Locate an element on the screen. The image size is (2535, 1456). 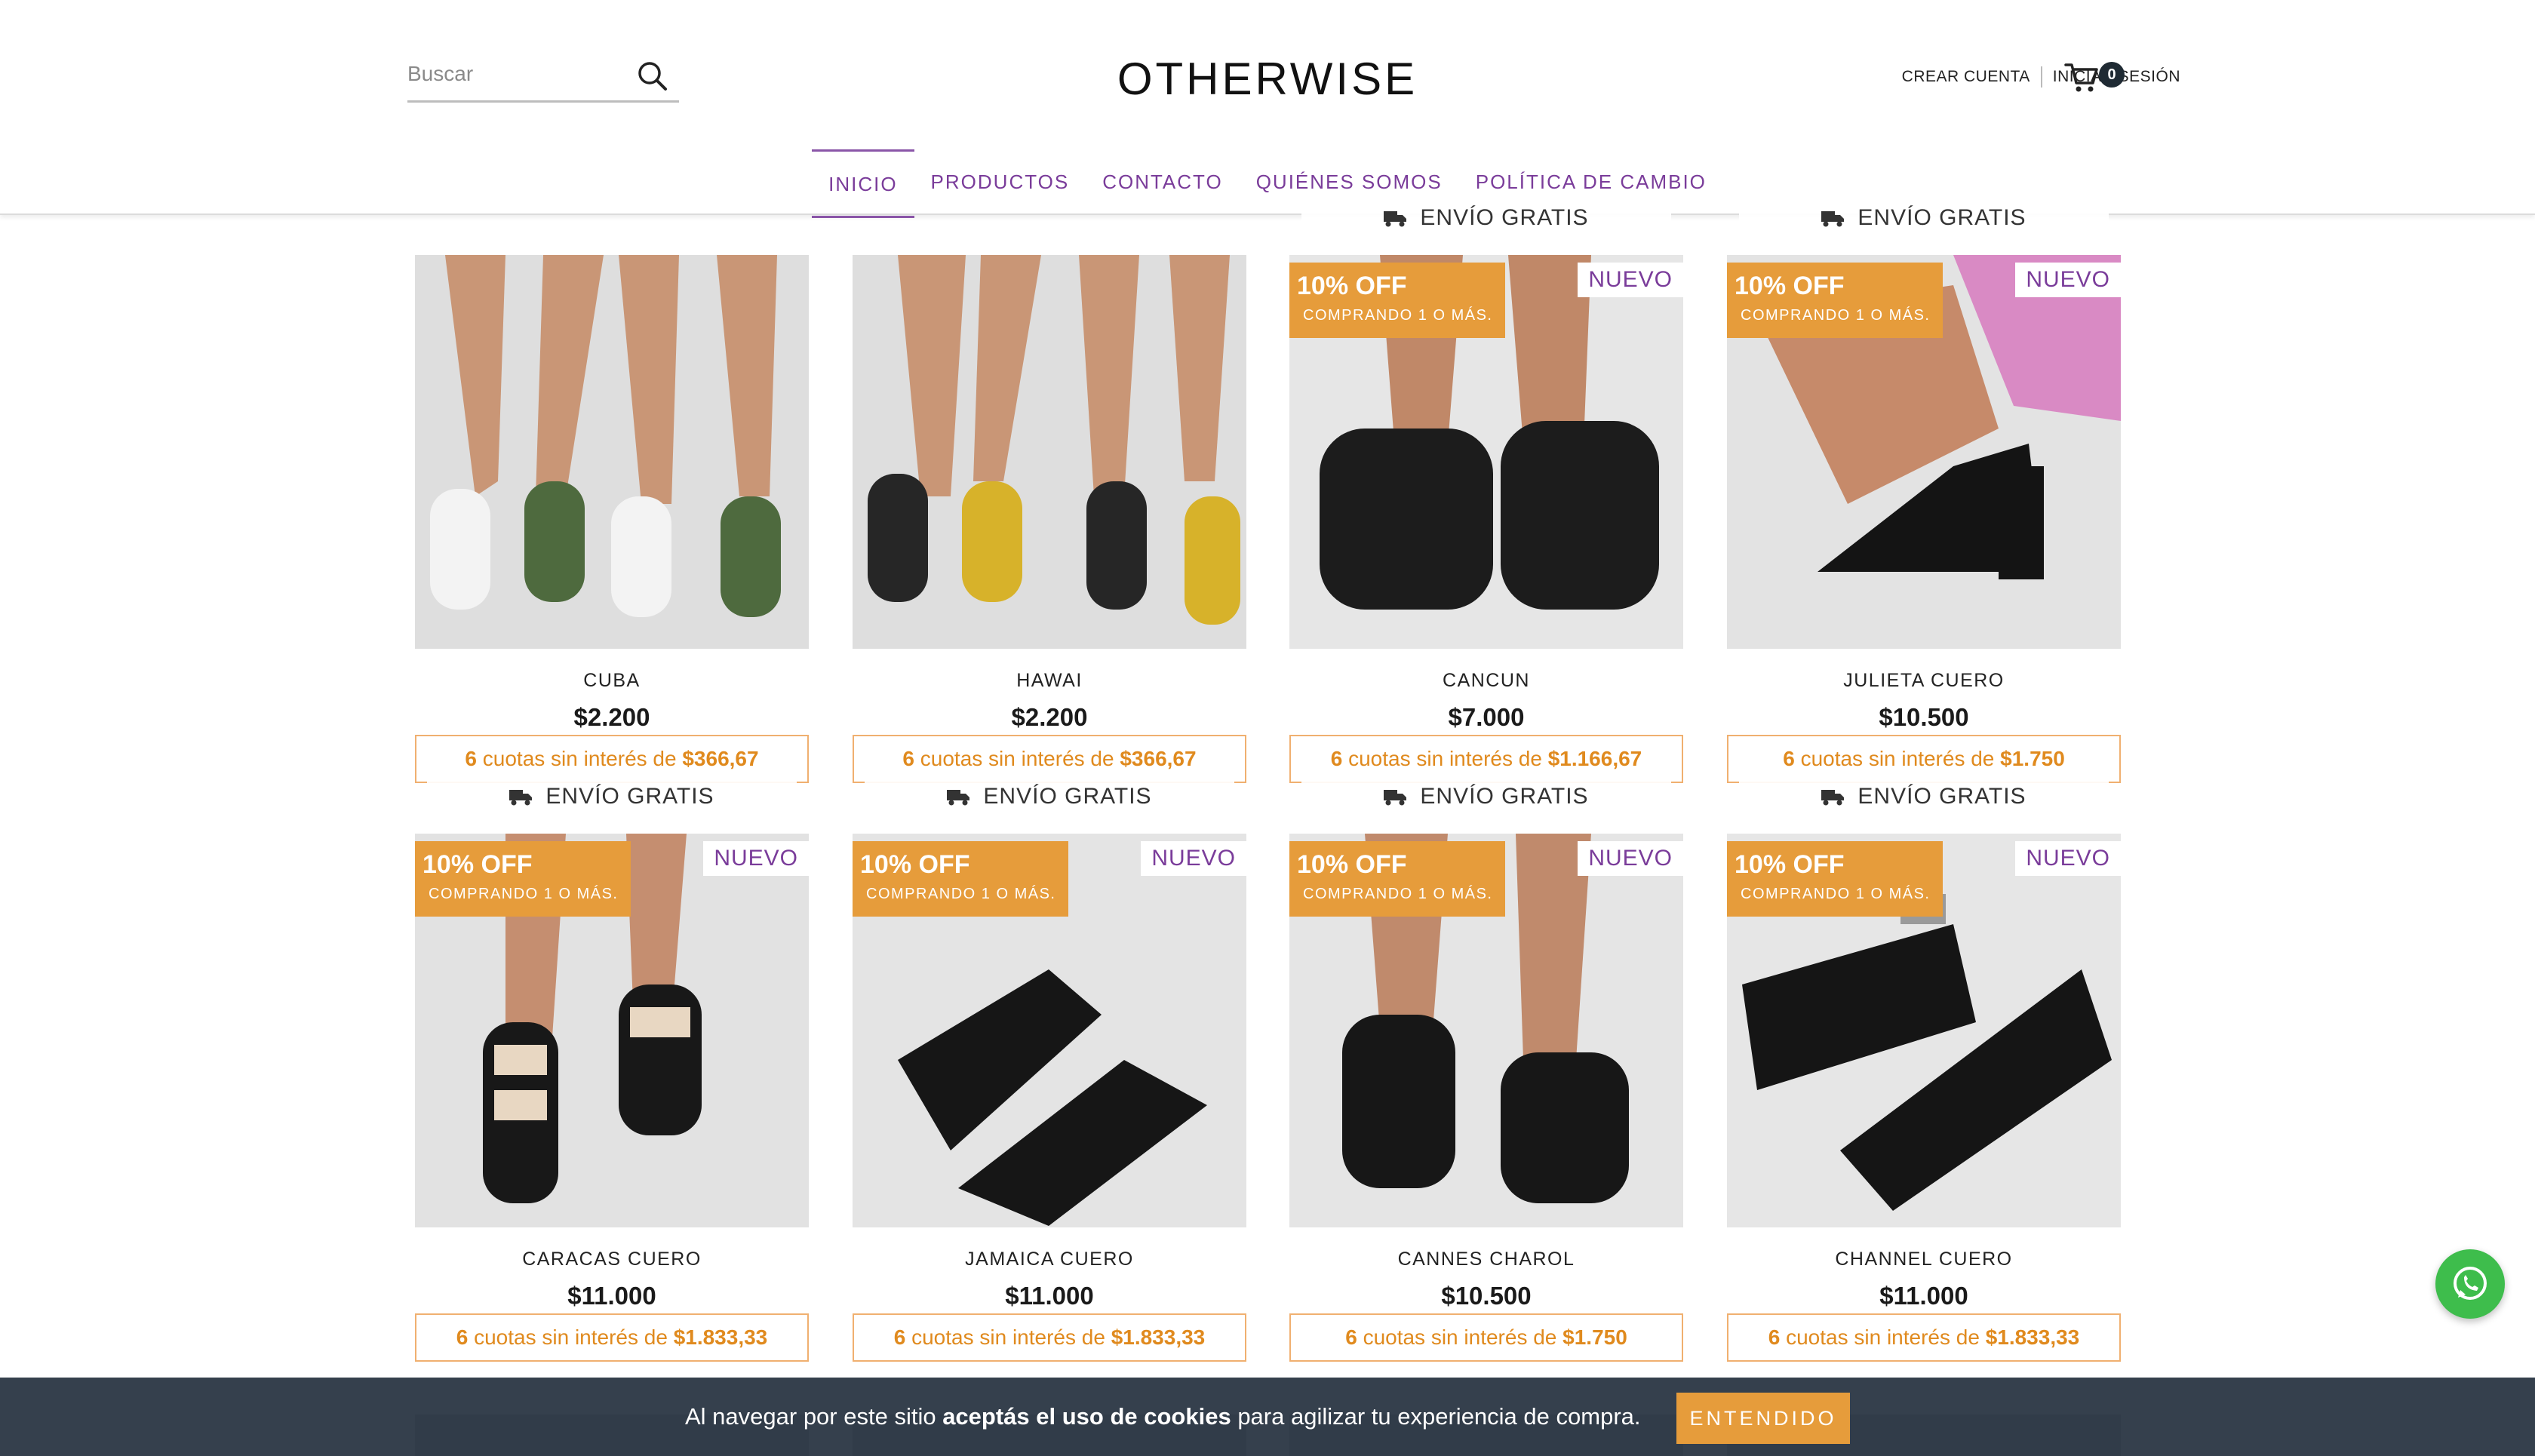
account-links: CREAR CUENTA INICIAR SESIÓN is located at coordinates (2041, 77).